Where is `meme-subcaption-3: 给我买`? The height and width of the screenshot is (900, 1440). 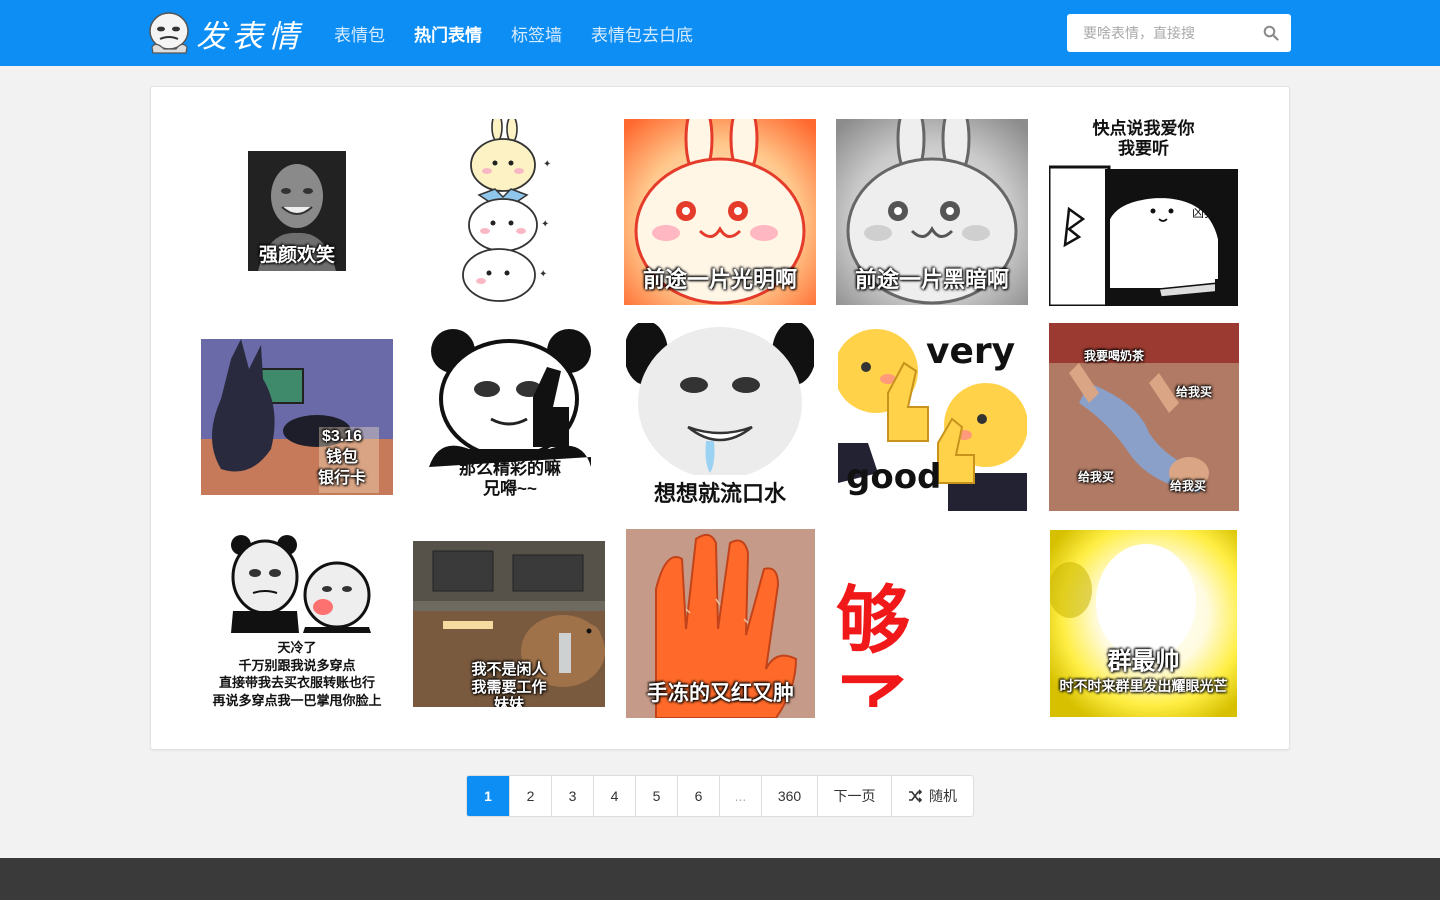
meme-subcaption-3: 给我买 is located at coordinates (1187, 486).